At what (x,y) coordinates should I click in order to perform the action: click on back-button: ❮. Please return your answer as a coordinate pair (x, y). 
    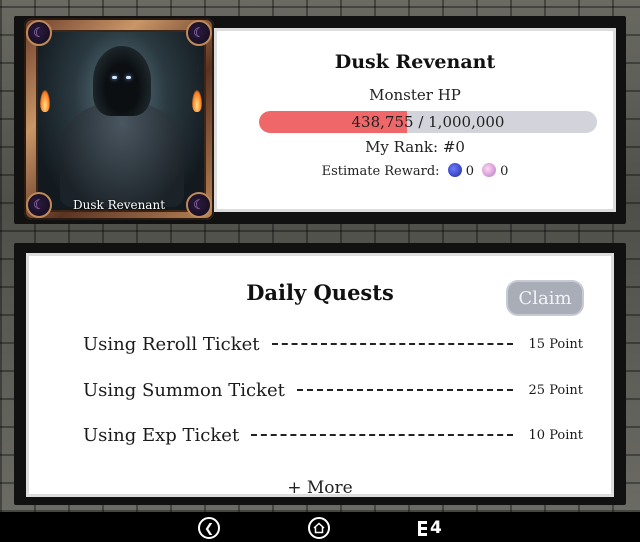
    Looking at the image, I should click on (209, 528).